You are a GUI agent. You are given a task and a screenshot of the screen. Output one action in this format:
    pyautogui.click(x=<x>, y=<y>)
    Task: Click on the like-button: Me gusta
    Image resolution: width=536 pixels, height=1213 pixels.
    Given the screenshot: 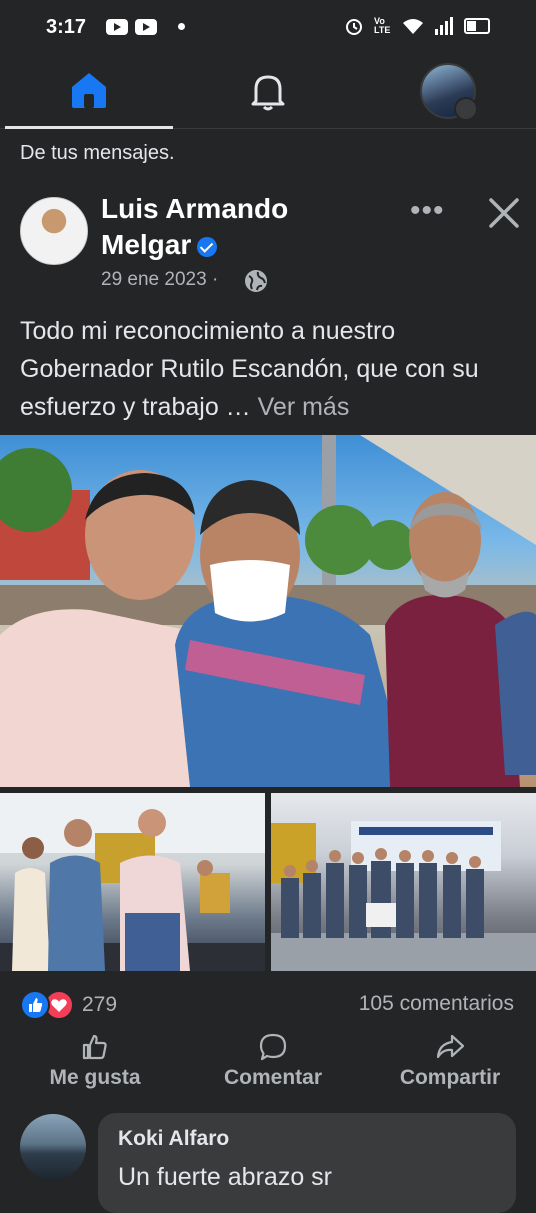 What is the action you would take?
    pyautogui.click(x=95, y=1065)
    